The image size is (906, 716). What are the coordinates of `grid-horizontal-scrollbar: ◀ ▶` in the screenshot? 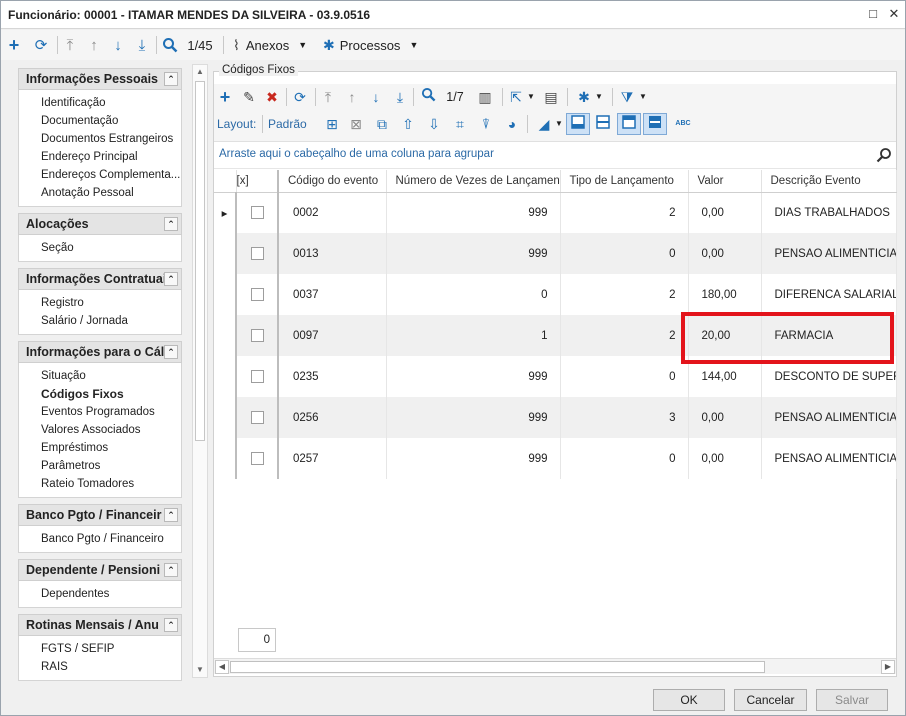 It's located at (555, 666).